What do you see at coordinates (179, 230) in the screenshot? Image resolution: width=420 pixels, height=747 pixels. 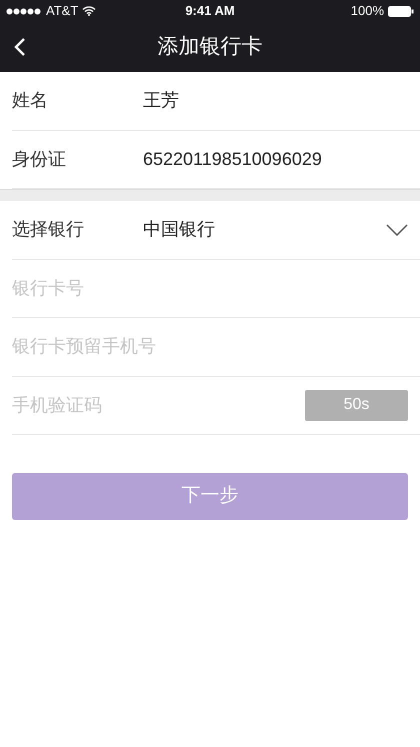 I see `bank-value: 中国银行` at bounding box center [179, 230].